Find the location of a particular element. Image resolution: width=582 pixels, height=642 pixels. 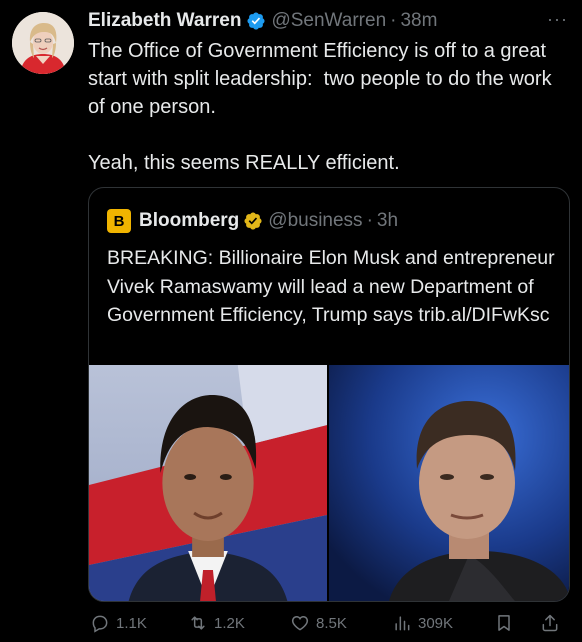

views-button: 309K is located at coordinates (422, 623).